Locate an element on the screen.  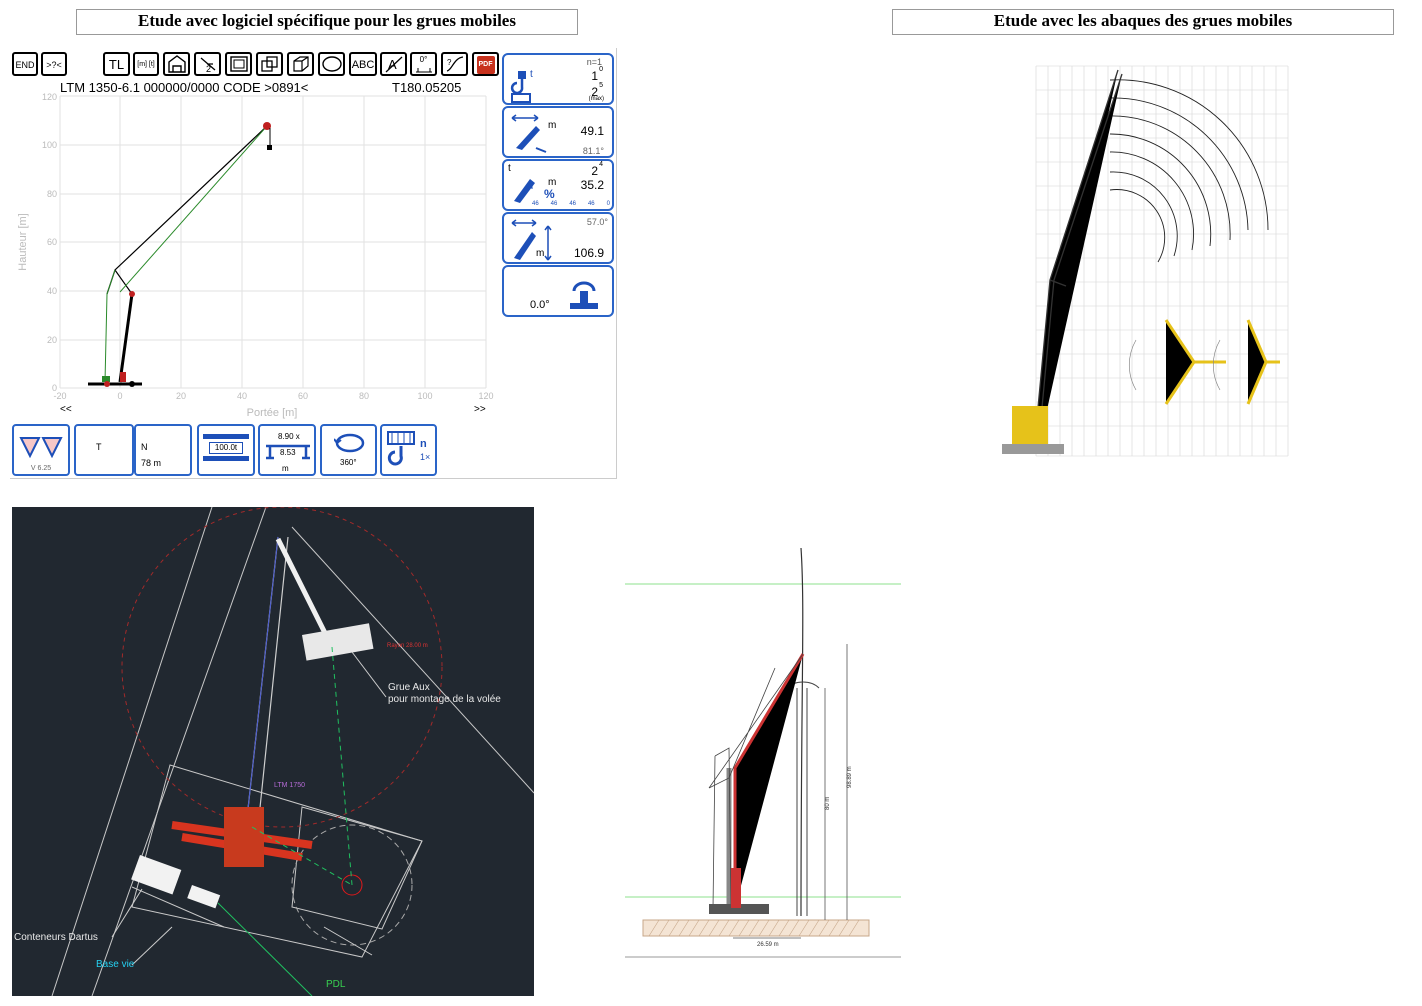
pdf-icon: PDF is located at coordinates (485, 65).